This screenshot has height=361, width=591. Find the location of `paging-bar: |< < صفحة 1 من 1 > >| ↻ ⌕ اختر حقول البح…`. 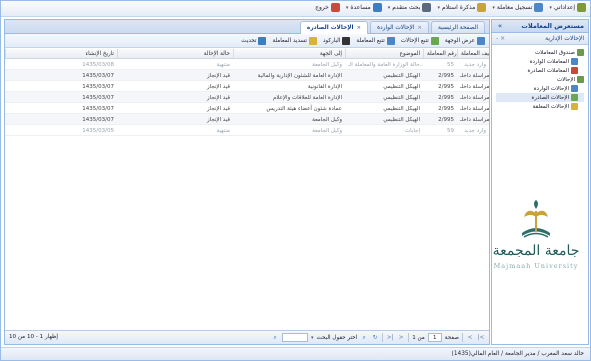

paging-bar: |< < صفحة 1 من 1 > >| ↻ ⌕ اختر حقول البح… is located at coordinates (247, 337).